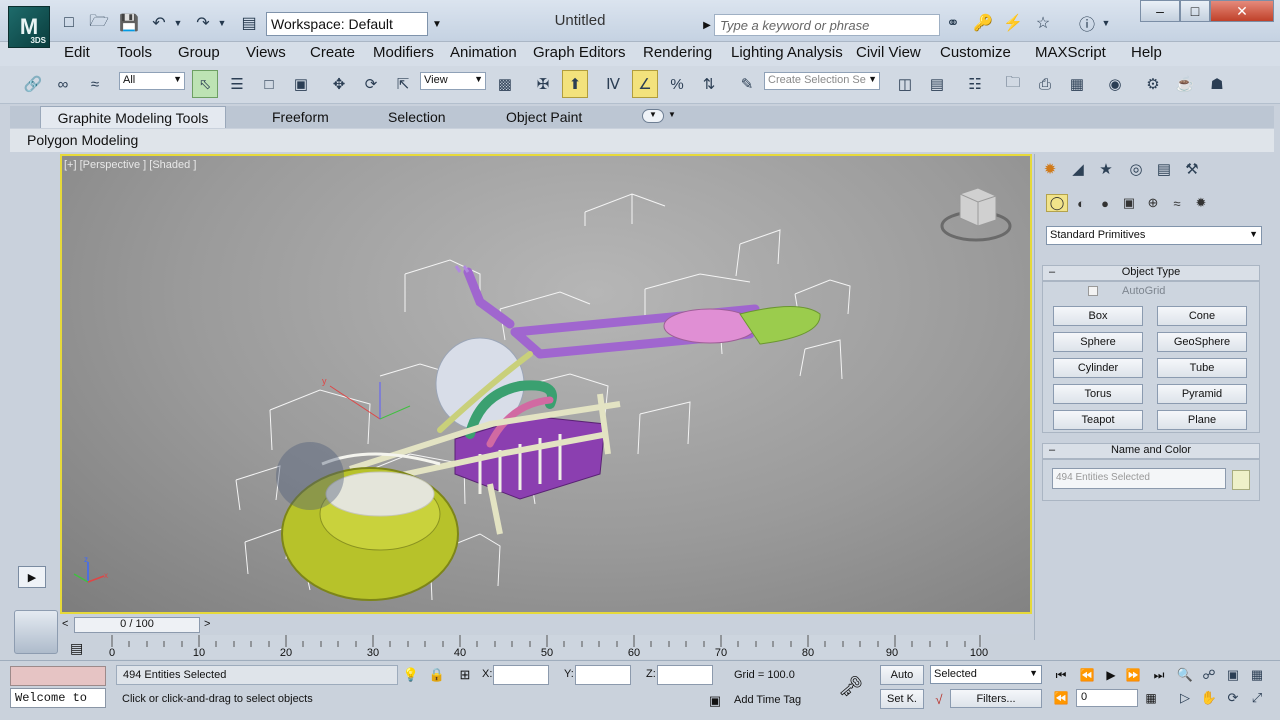 This screenshot has height=720, width=1280. Describe the element at coordinates (207, 624) in the screenshot. I see `time-slider-next-arrow: >` at that location.